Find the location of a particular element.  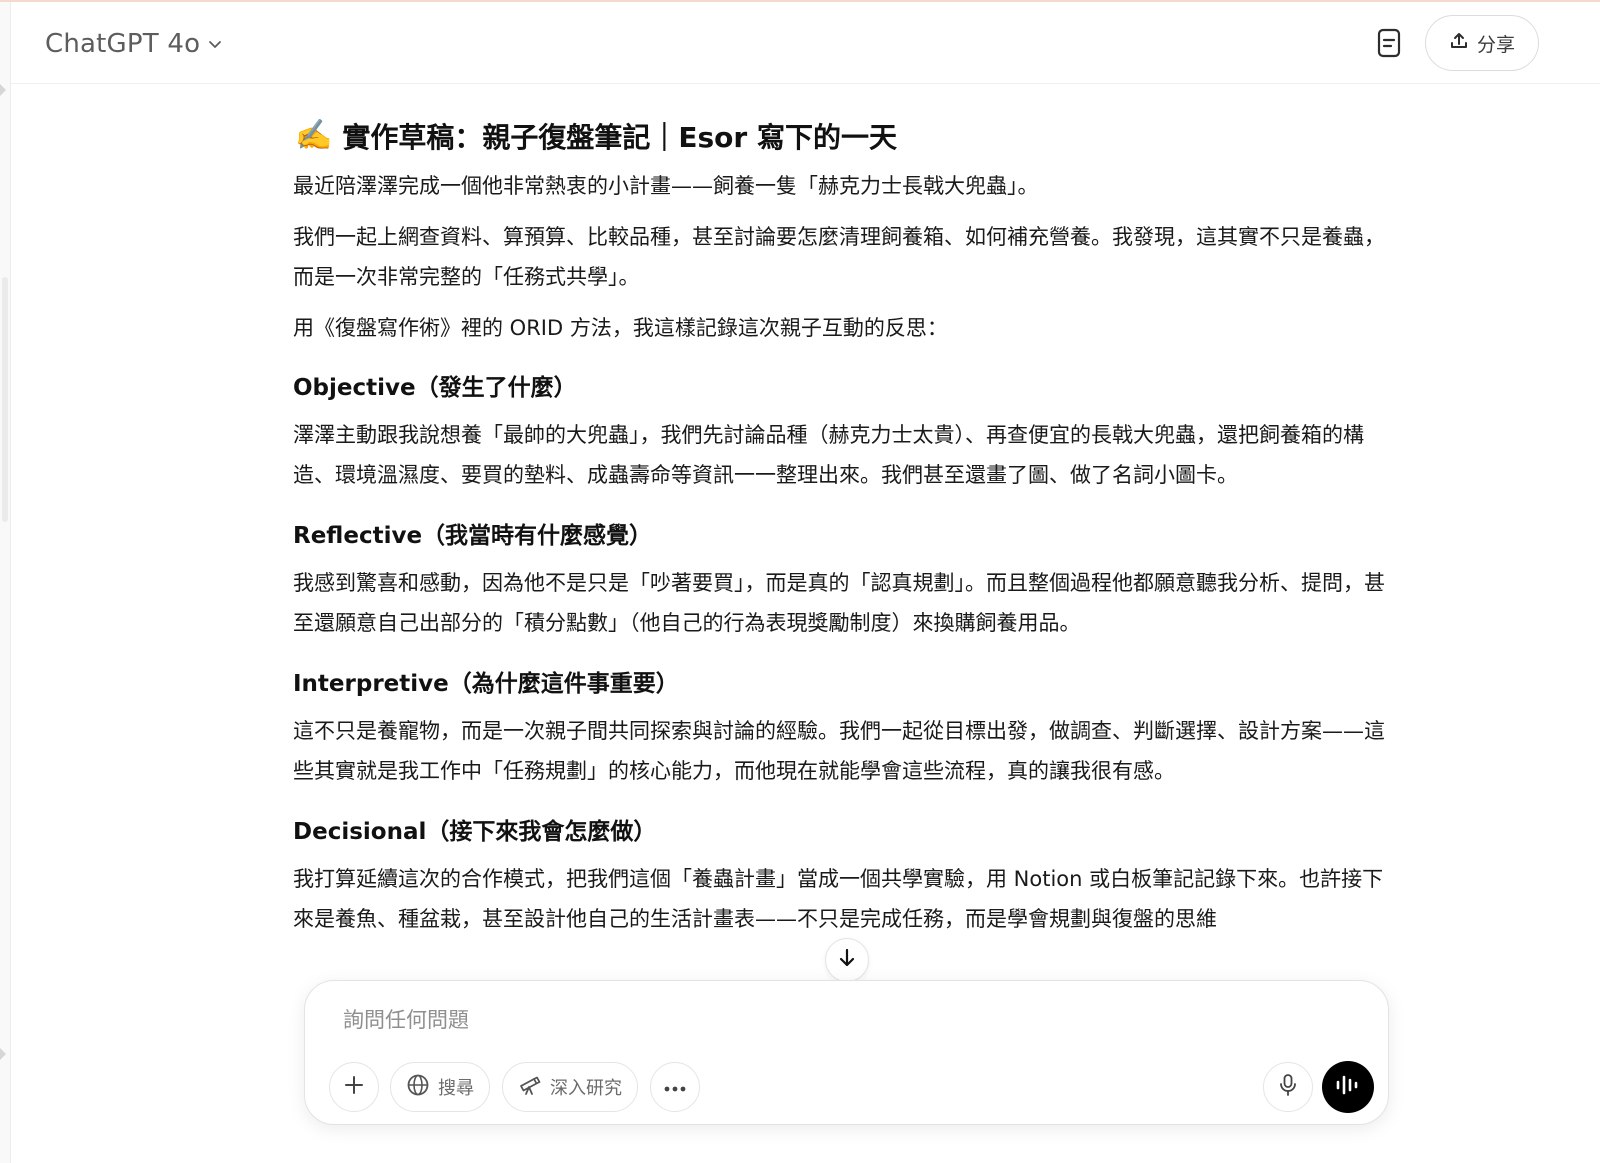

voice-wave-icon is located at coordinates (1348, 1087).